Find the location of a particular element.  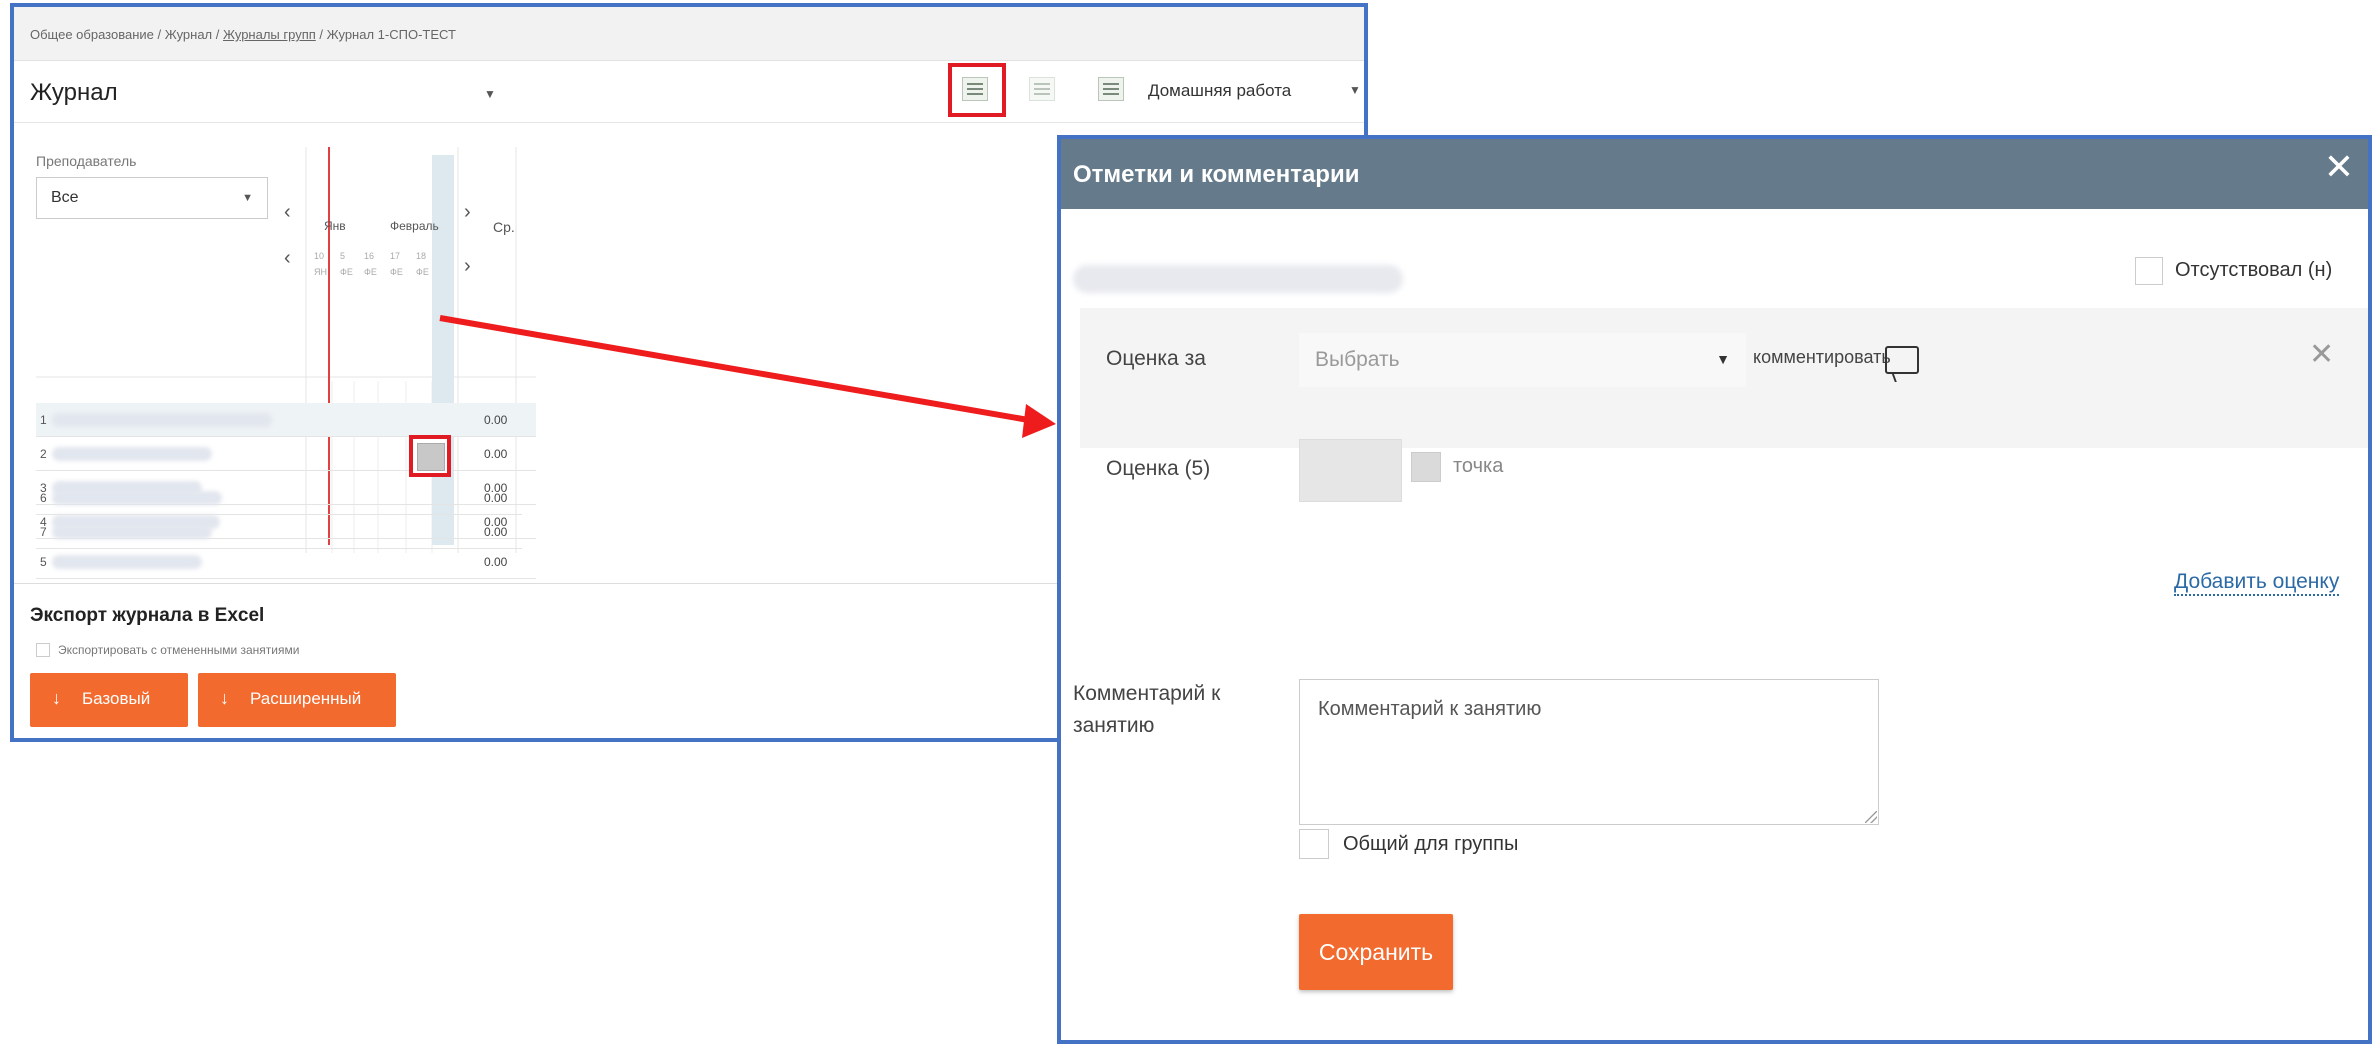

grade-type-select: Выбрать ▼ is located at coordinates (1522, 360).